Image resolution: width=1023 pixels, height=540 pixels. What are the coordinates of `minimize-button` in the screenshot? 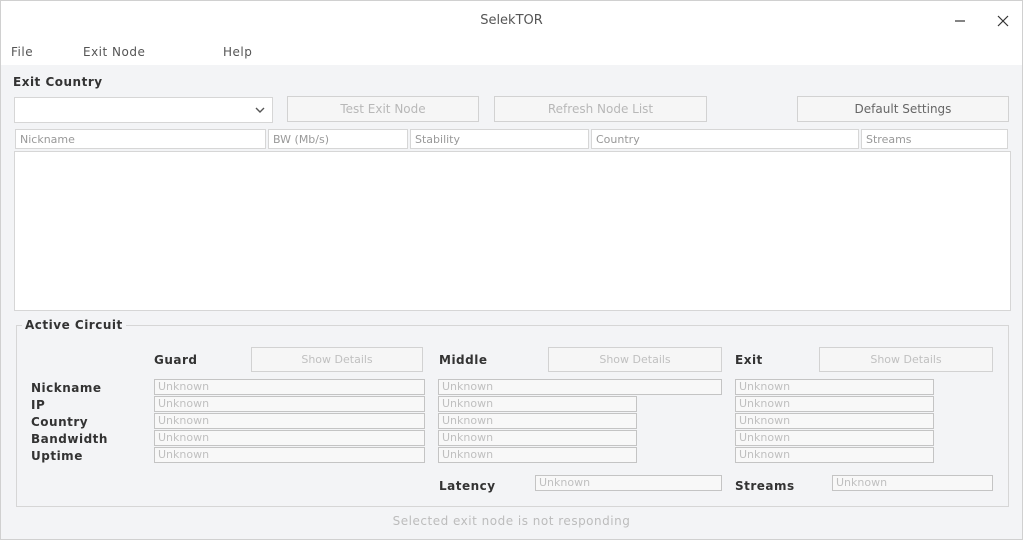 It's located at (960, 21).